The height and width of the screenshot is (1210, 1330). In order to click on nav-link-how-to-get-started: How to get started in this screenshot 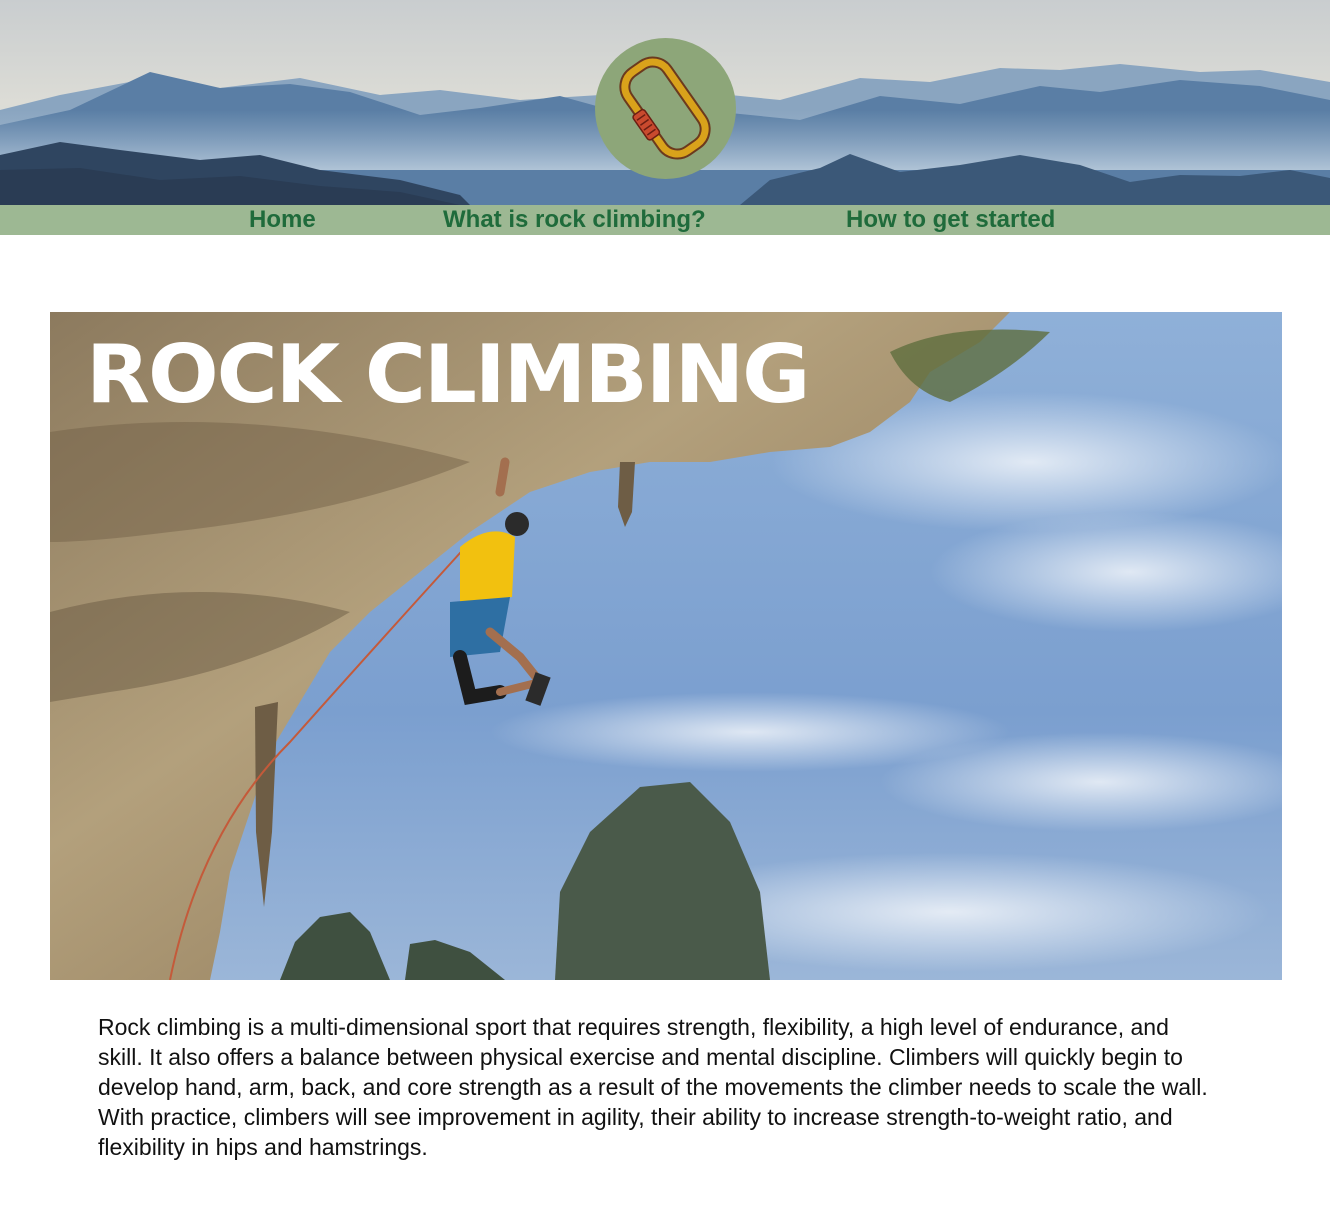, I will do `click(950, 220)`.